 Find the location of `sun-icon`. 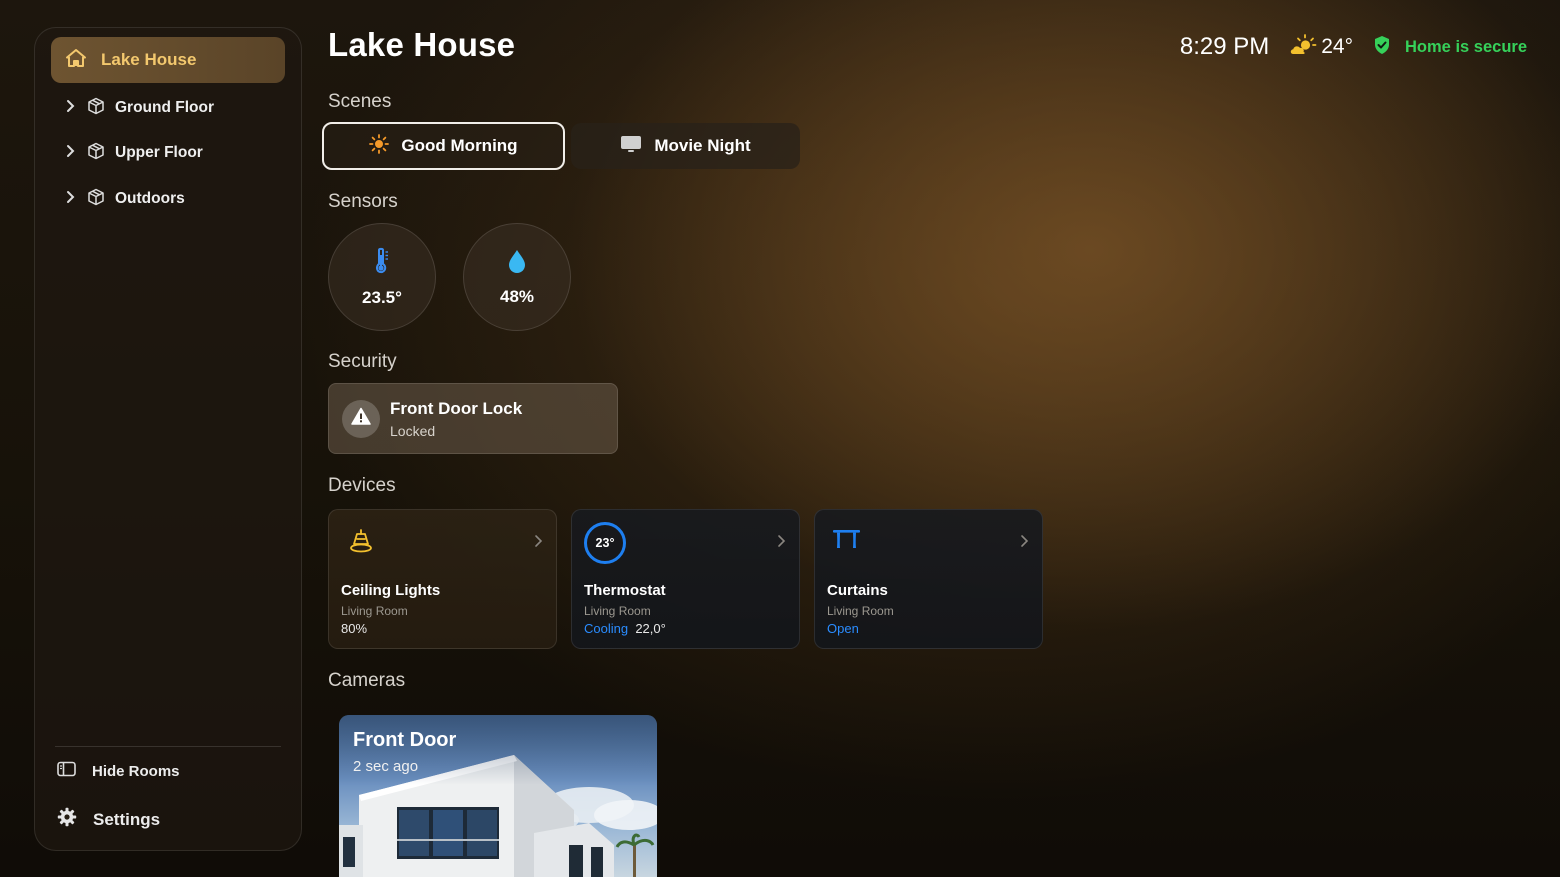

sun-icon is located at coordinates (379, 146).